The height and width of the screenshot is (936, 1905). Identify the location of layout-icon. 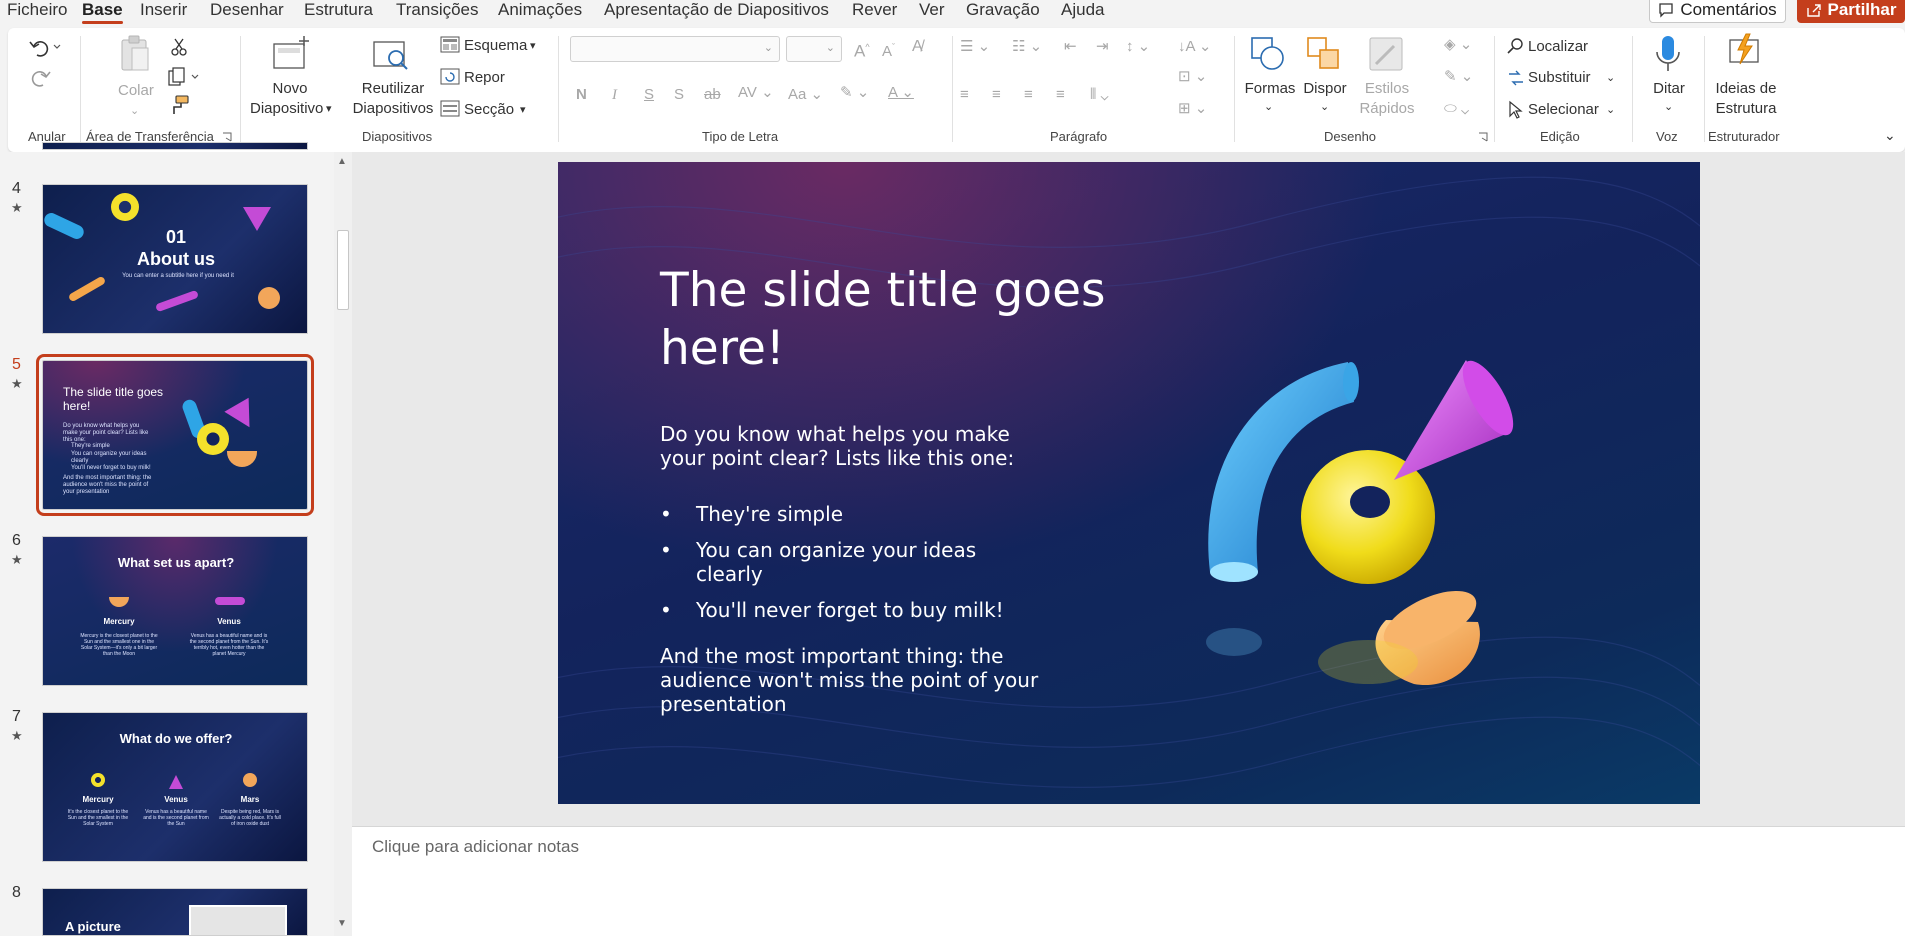
(450, 45).